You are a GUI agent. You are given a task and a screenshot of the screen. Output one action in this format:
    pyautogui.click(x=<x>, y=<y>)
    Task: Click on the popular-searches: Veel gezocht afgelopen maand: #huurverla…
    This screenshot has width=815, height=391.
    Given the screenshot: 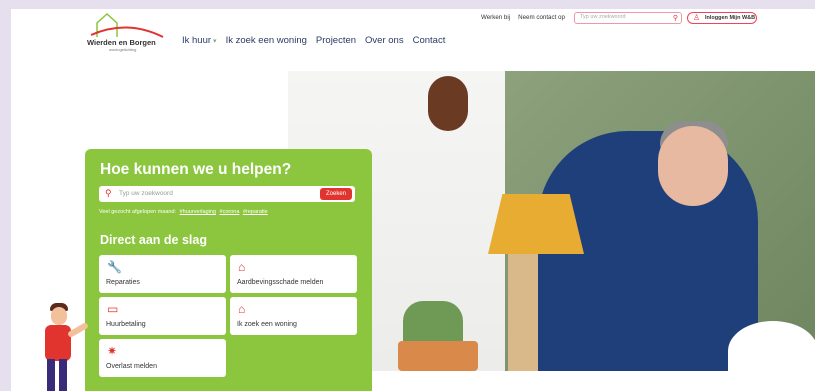 What is the action you would take?
    pyautogui.click(x=183, y=212)
    